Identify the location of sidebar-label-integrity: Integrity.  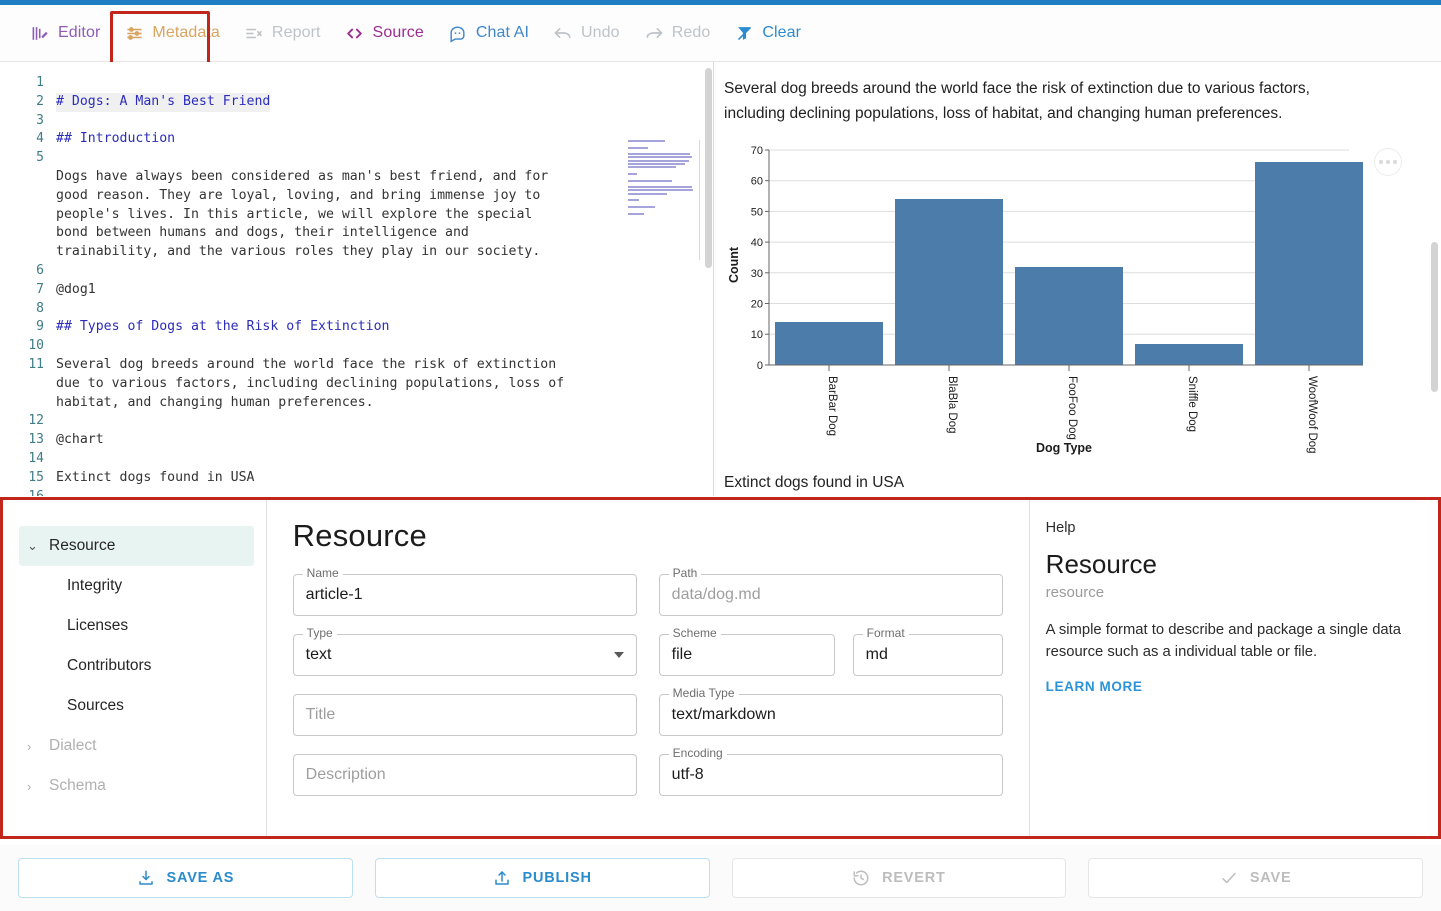
(95, 585).